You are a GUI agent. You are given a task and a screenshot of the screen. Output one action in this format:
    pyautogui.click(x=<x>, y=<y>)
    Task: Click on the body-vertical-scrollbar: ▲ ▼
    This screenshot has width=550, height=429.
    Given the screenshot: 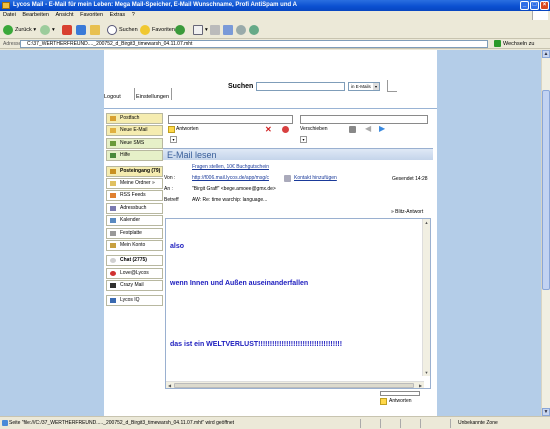 What is the action you would take?
    pyautogui.click(x=426, y=297)
    